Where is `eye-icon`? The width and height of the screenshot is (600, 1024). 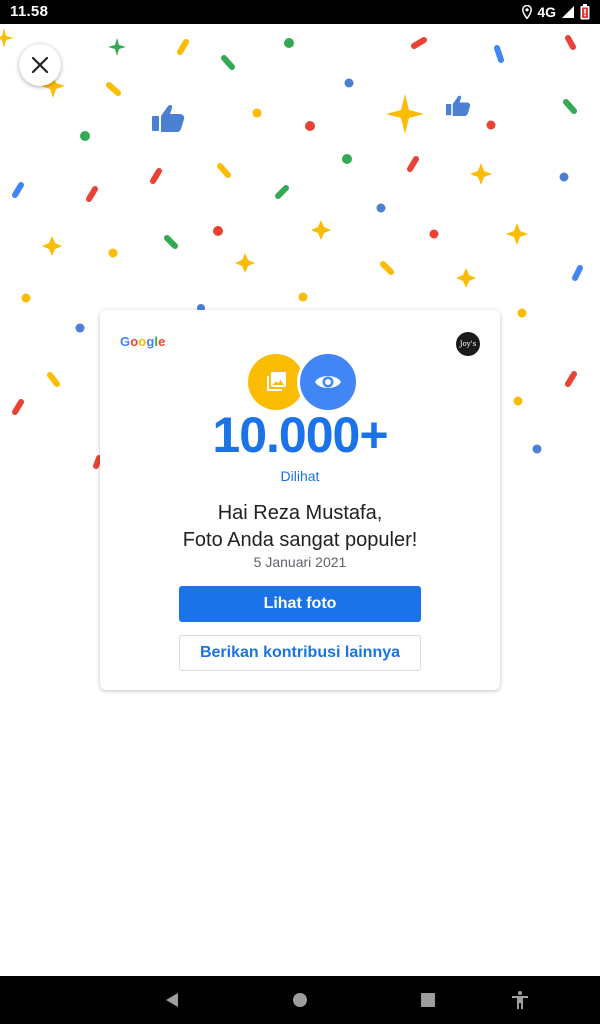 eye-icon is located at coordinates (328, 382).